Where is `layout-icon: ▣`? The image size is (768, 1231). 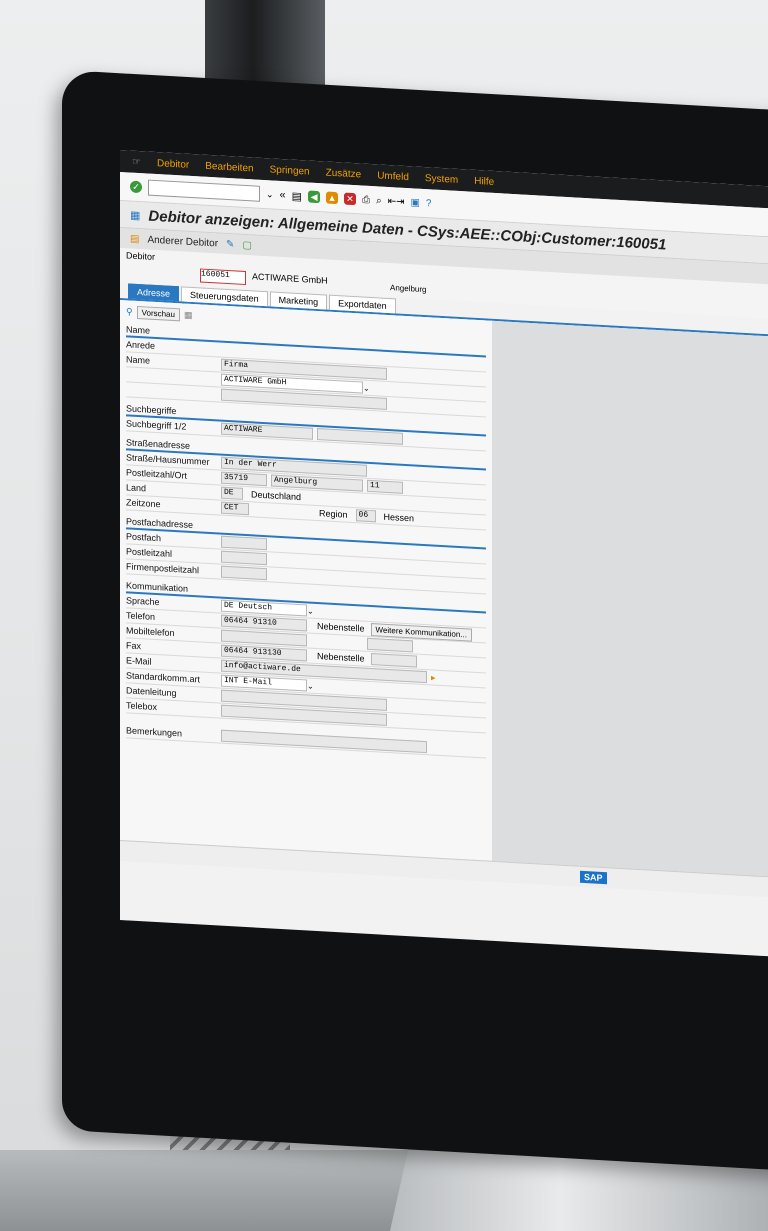
layout-icon: ▣ is located at coordinates (414, 203).